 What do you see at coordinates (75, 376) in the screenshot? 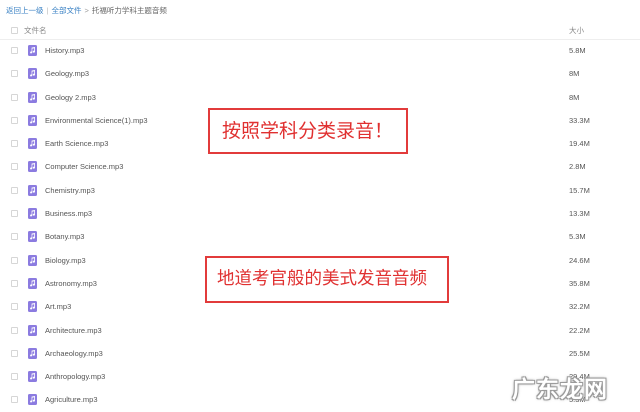
I see `file-name-link: Anthropology.mp3` at bounding box center [75, 376].